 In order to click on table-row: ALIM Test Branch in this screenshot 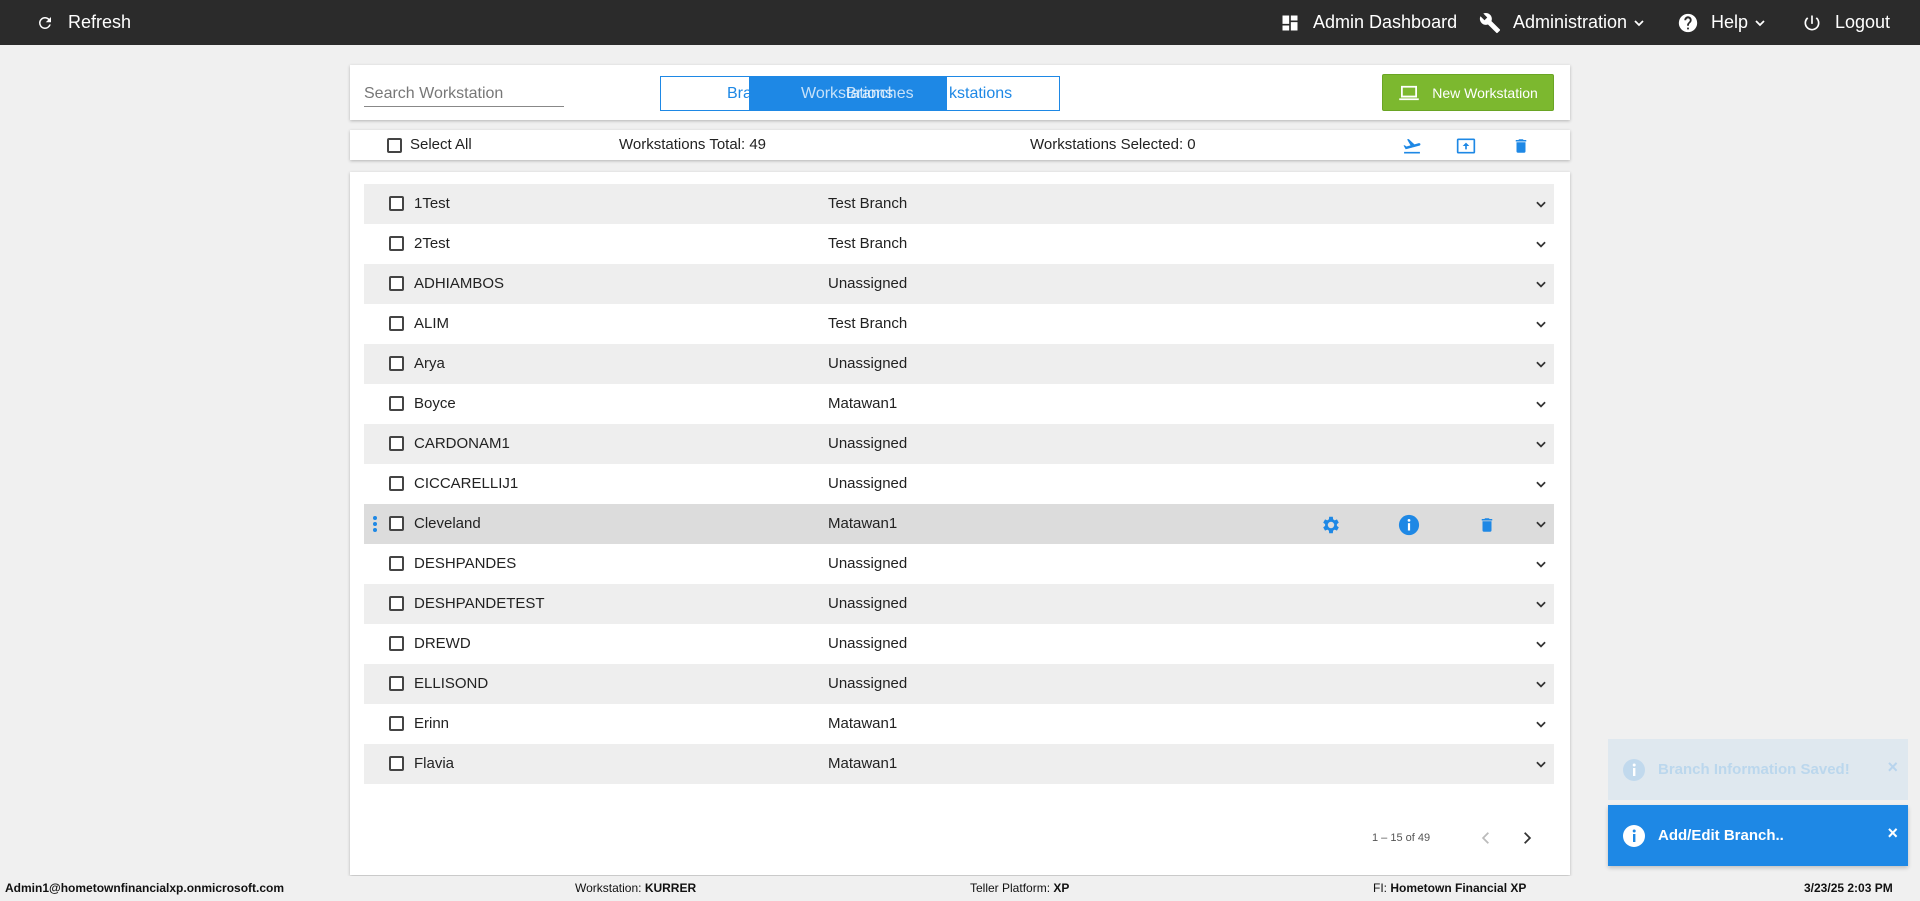, I will do `click(959, 324)`.